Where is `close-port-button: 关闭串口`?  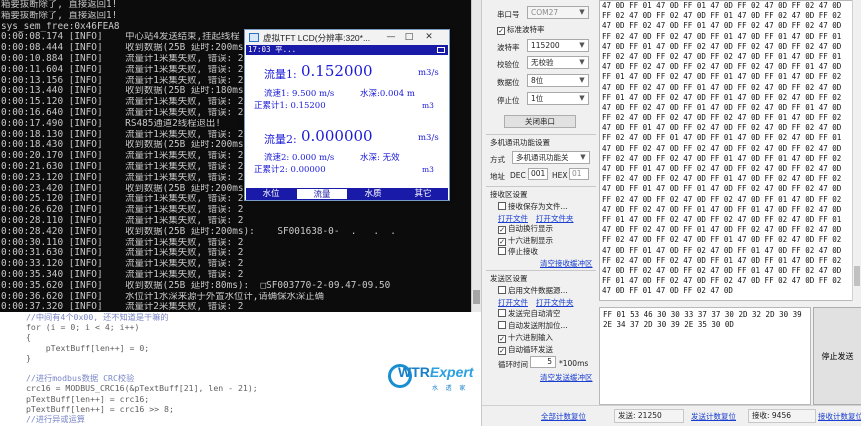
close-port-button: 关闭串口 is located at coordinates (540, 121).